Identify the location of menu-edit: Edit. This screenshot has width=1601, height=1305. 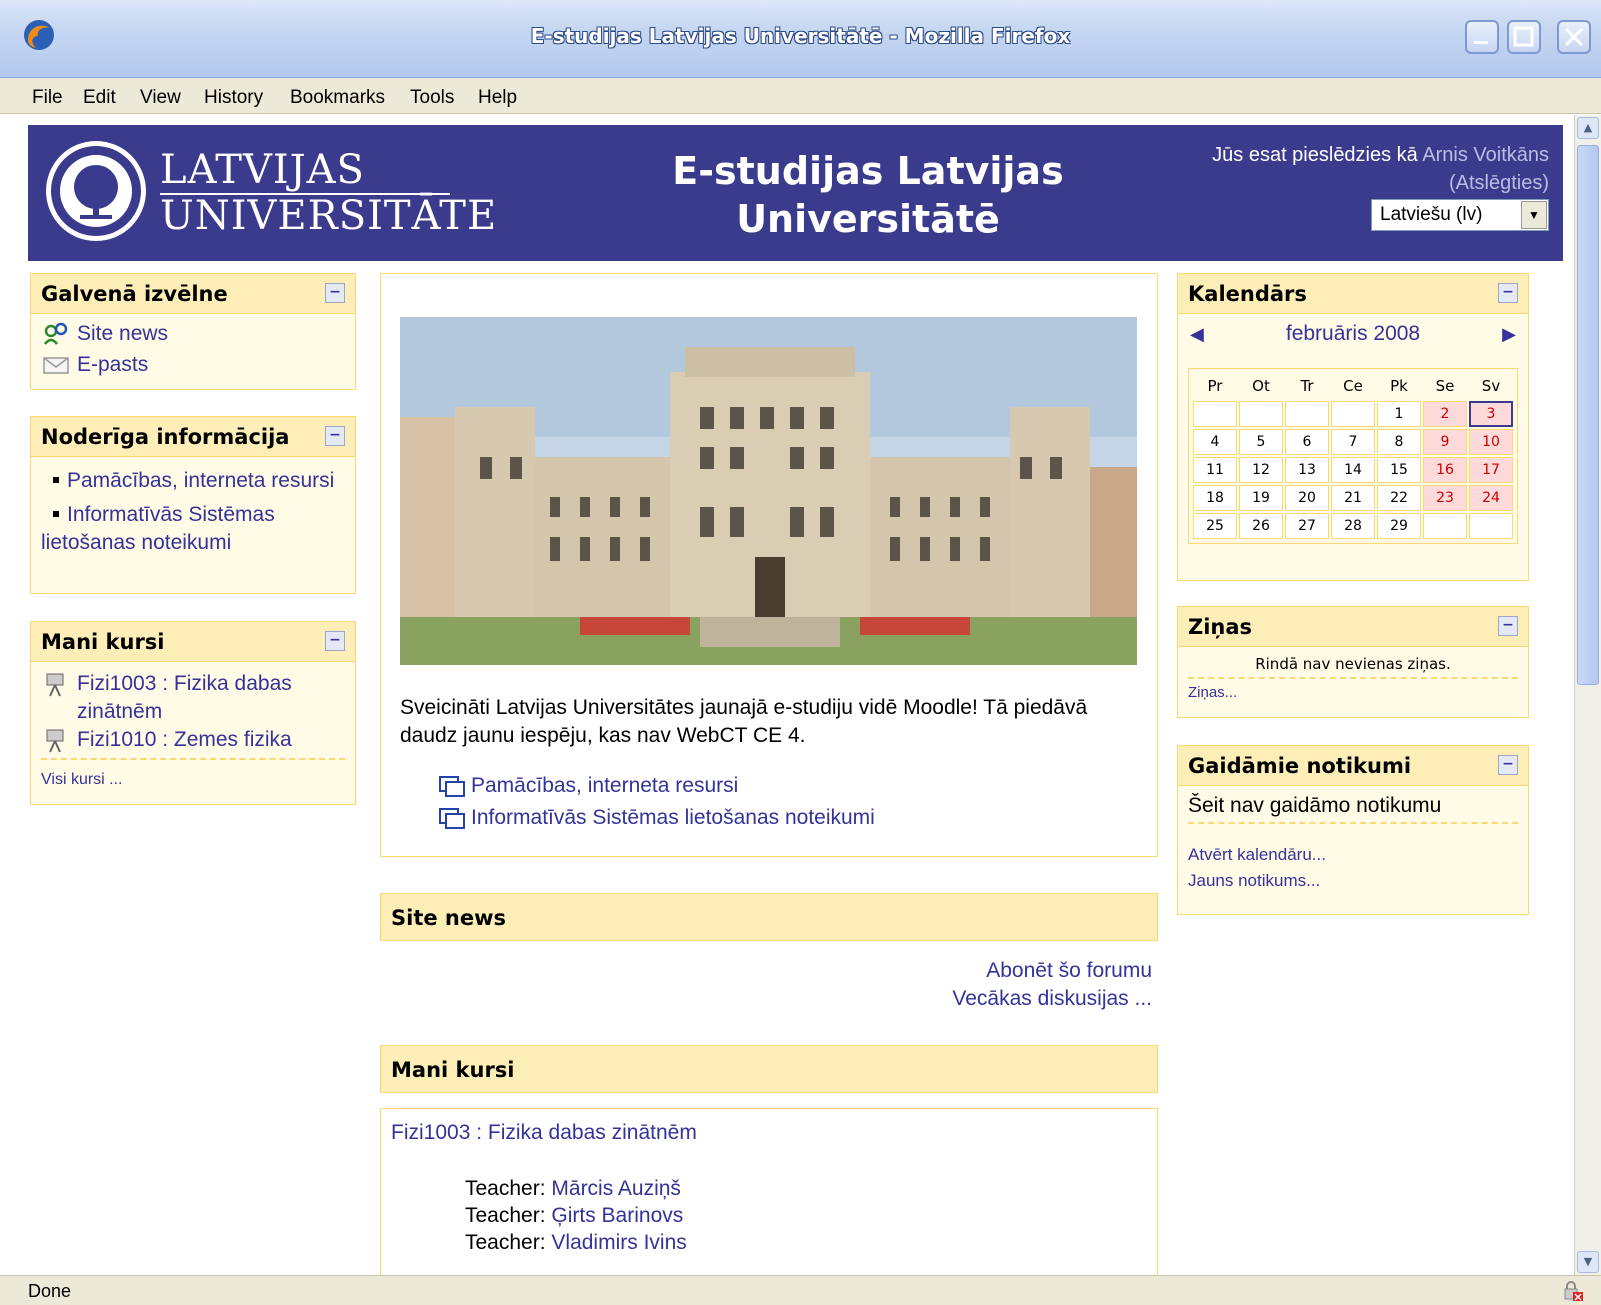
(99, 98).